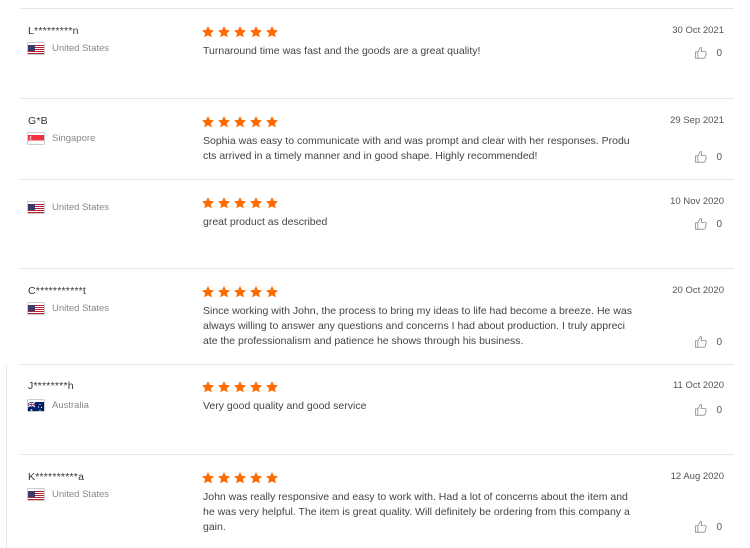  What do you see at coordinates (377, 8) in the screenshot?
I see `top-divider` at bounding box center [377, 8].